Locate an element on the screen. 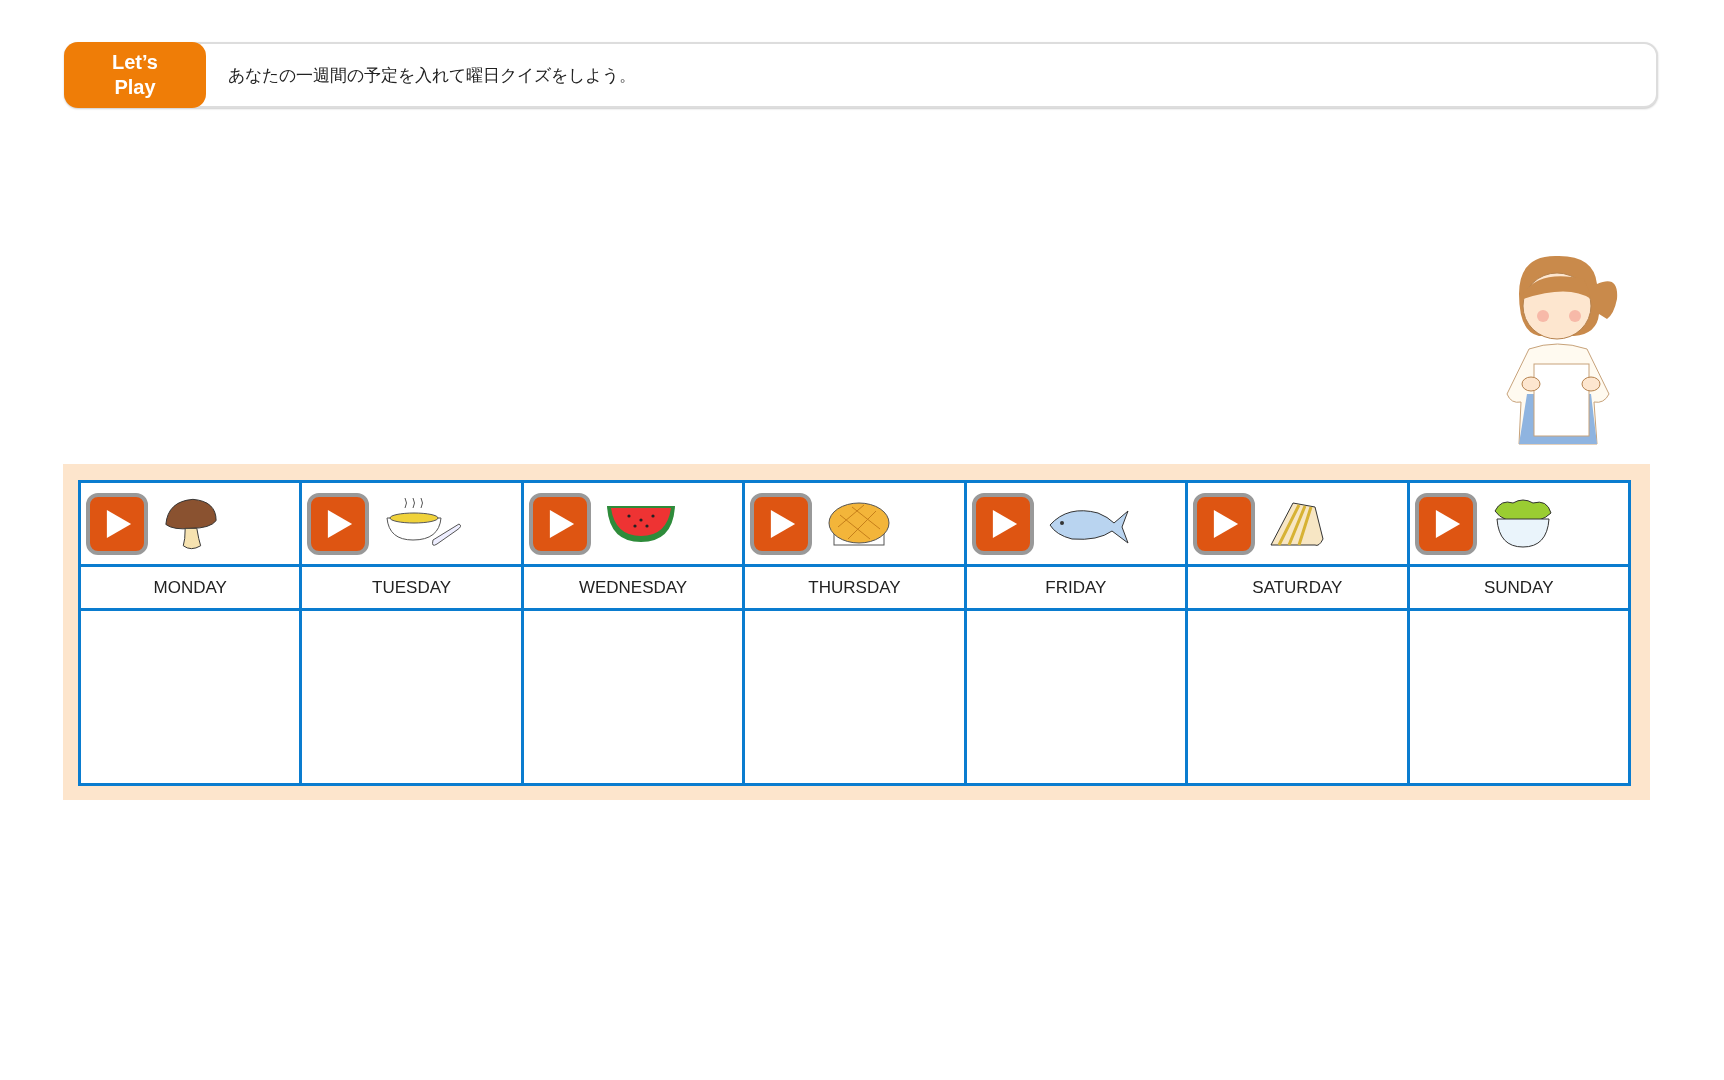 The width and height of the screenshot is (1724, 1080). day-label: THURSDAY is located at coordinates (854, 589).